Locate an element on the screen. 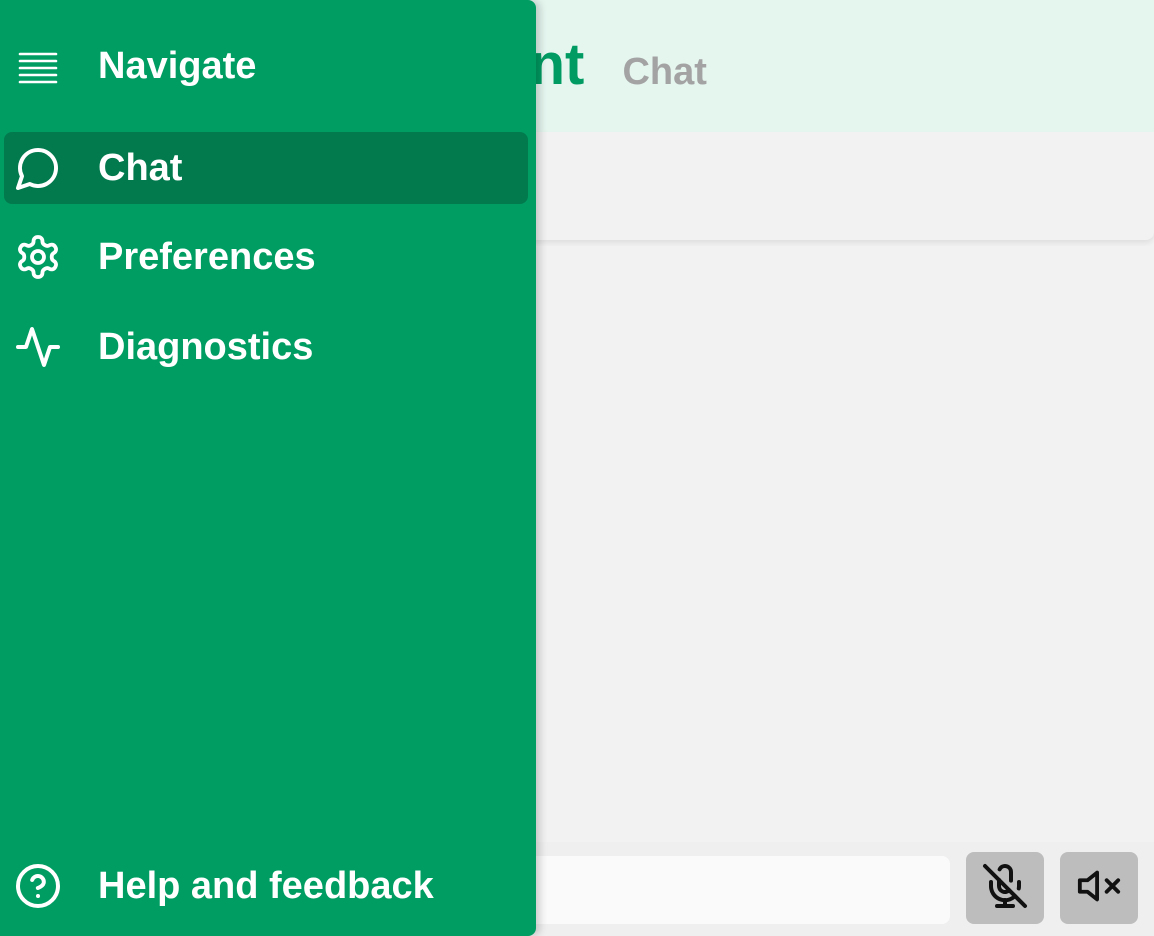 This screenshot has height=936, width=1154. nav-item-label: Diagnostics is located at coordinates (206, 347).